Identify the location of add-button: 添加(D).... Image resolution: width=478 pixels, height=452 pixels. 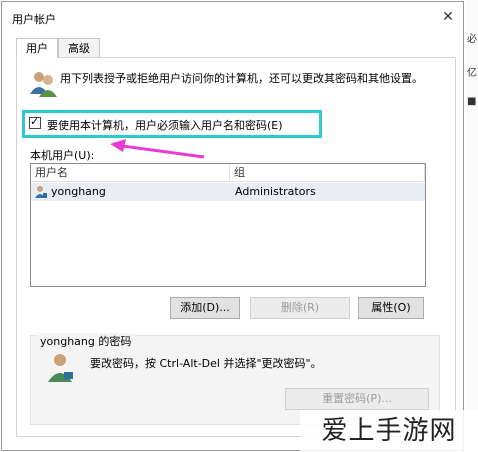
(205, 308).